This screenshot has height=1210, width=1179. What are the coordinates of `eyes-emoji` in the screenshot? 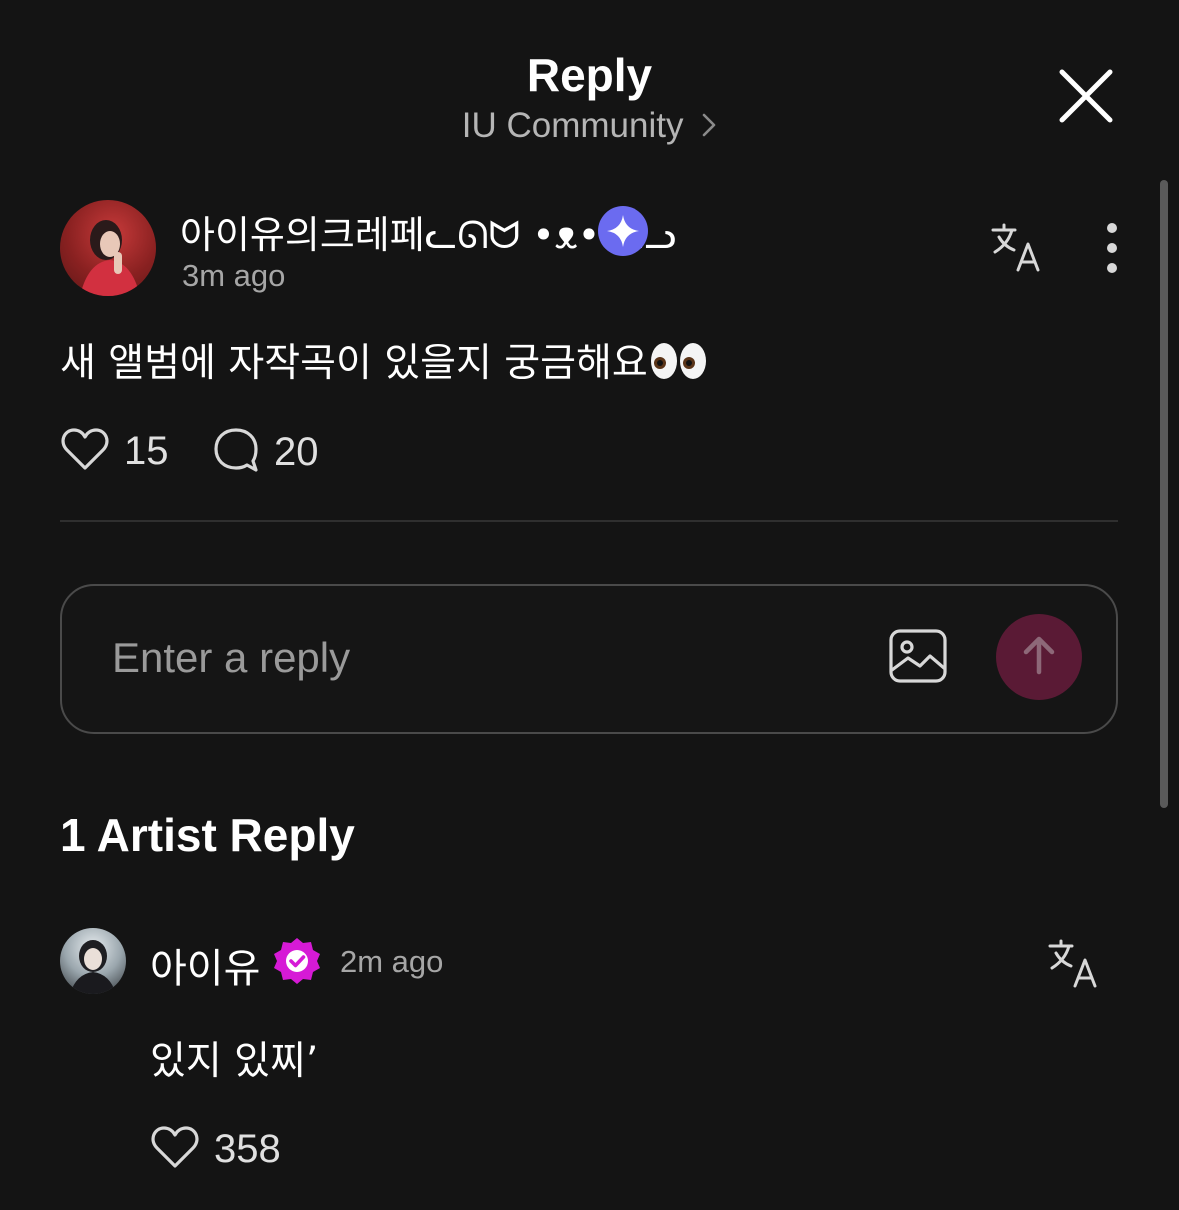 It's located at (679, 366).